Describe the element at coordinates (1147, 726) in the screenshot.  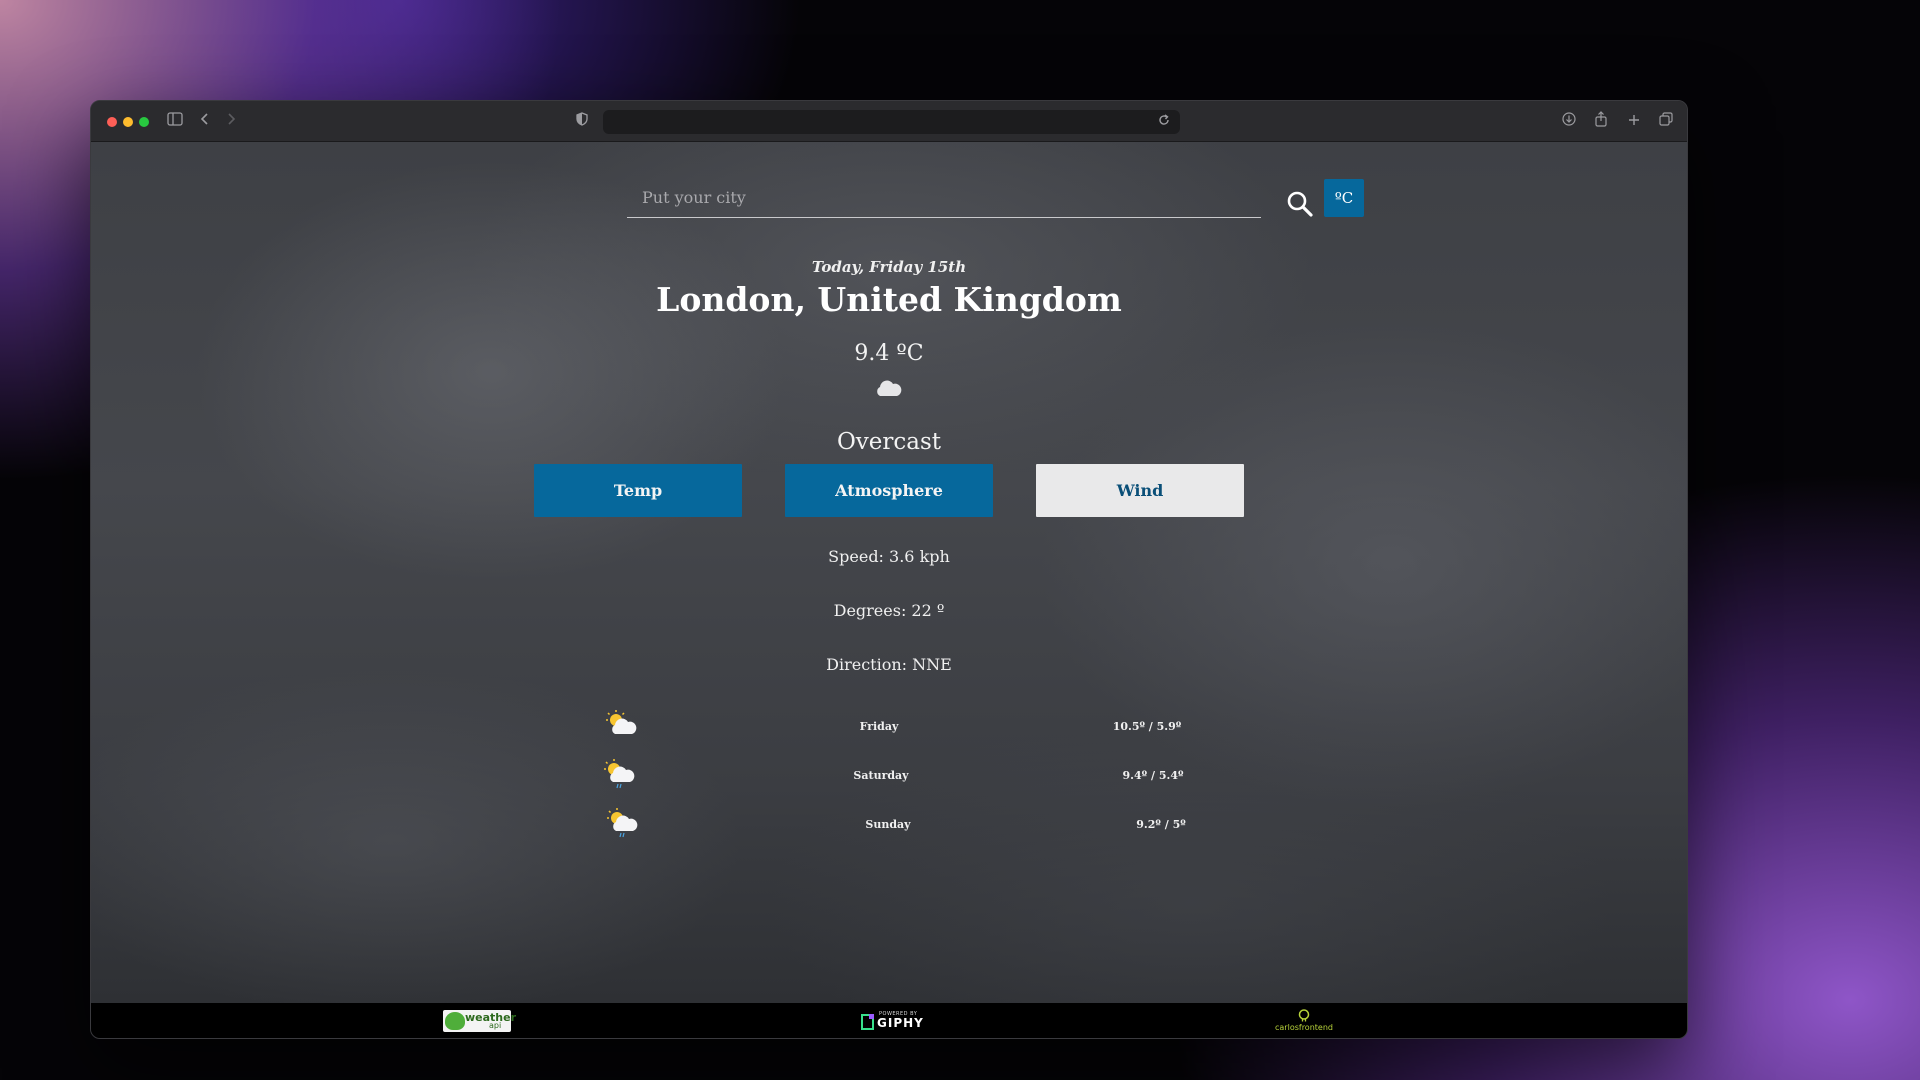
I see `forecast-range: 10.5º / 5.9º` at that location.